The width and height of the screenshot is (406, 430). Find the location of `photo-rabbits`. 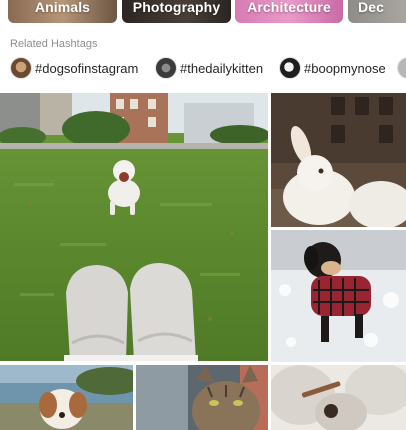

photo-rabbits is located at coordinates (338, 160).